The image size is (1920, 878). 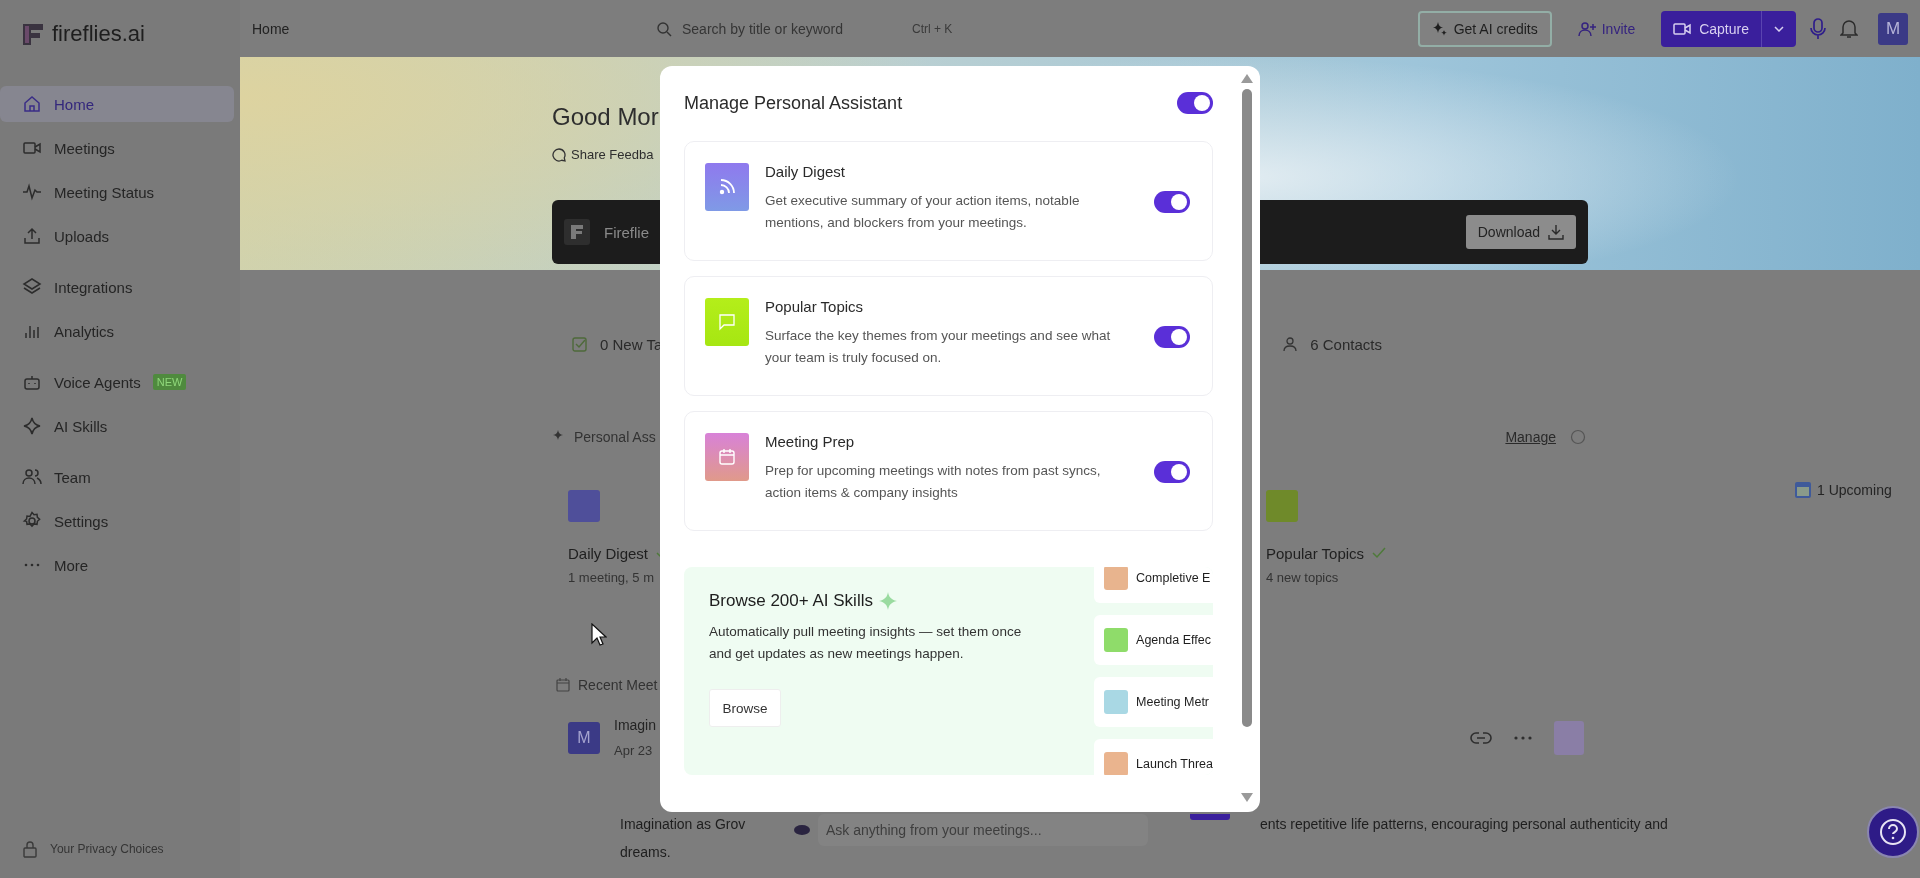 I want to click on sidebar-item: AI Skills, so click(x=117, y=426).